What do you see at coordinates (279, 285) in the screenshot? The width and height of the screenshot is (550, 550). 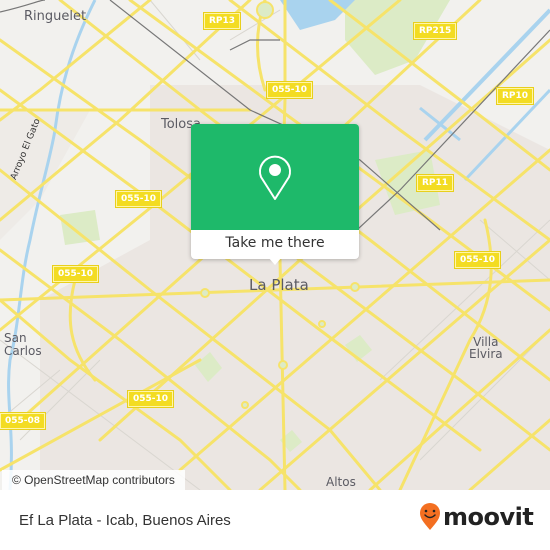 I see `place-label-la-plata: La Plata` at bounding box center [279, 285].